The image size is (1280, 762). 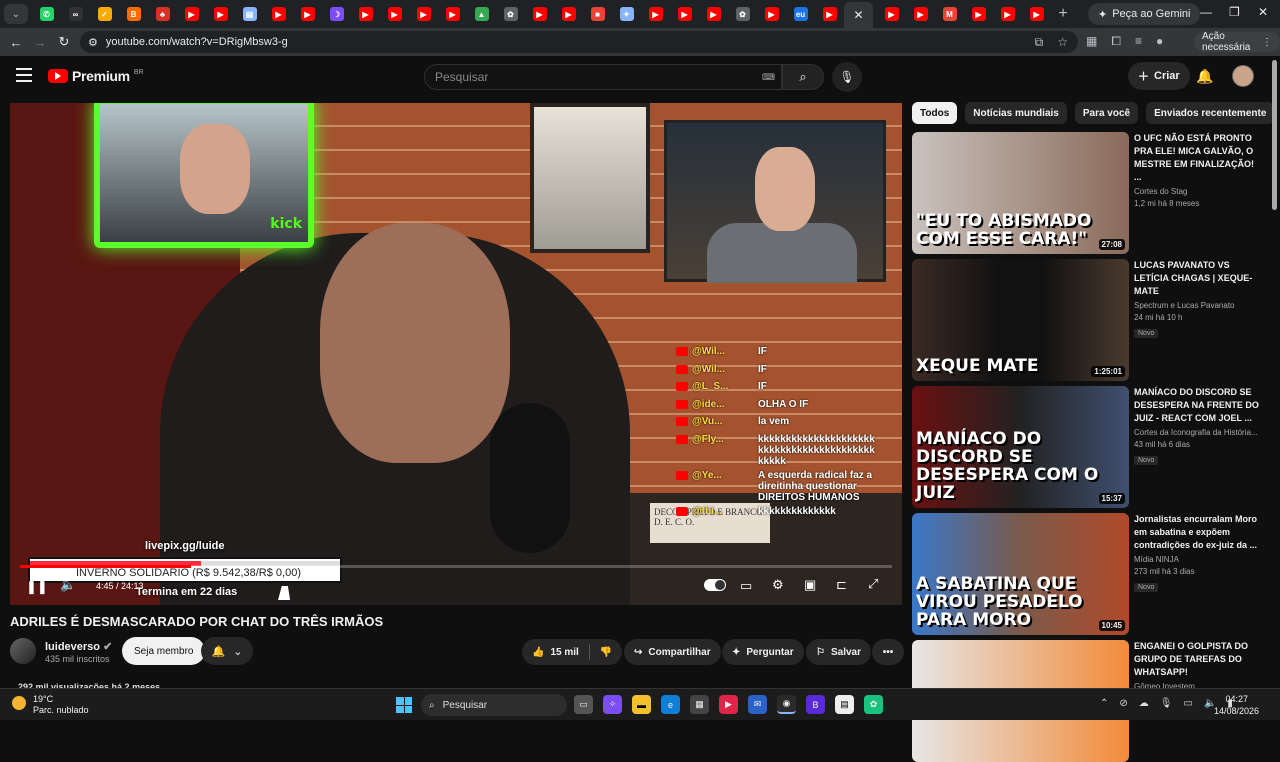 I want to click on forward-button: →, so click(x=40, y=42).